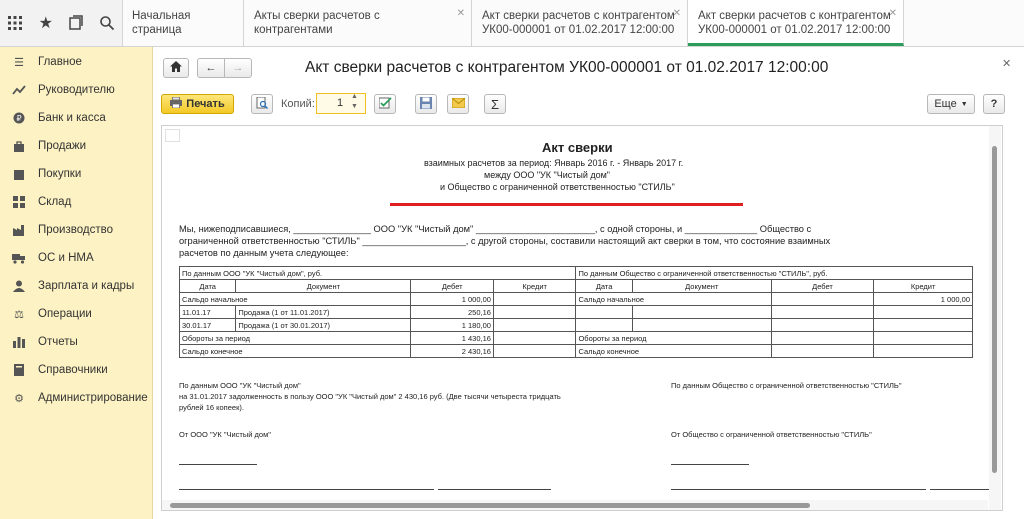 Image resolution: width=1024 pixels, height=519 pixels. Describe the element at coordinates (994, 309) in the screenshot. I see `vertical-scroll-thumb` at that location.